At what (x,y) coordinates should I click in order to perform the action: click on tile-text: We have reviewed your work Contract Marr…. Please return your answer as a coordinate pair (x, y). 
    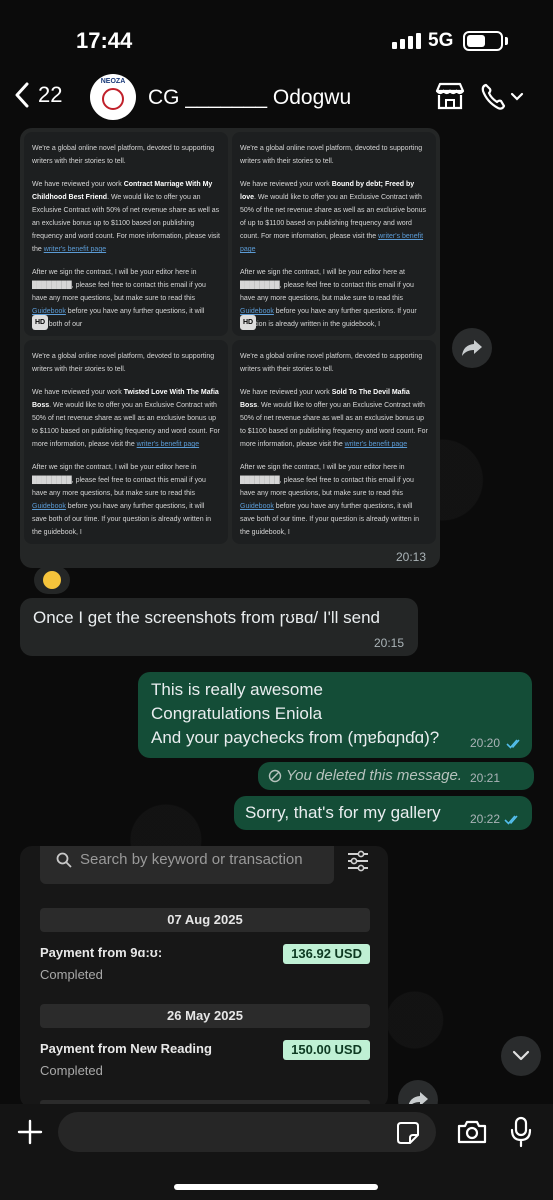
    Looking at the image, I should click on (126, 217).